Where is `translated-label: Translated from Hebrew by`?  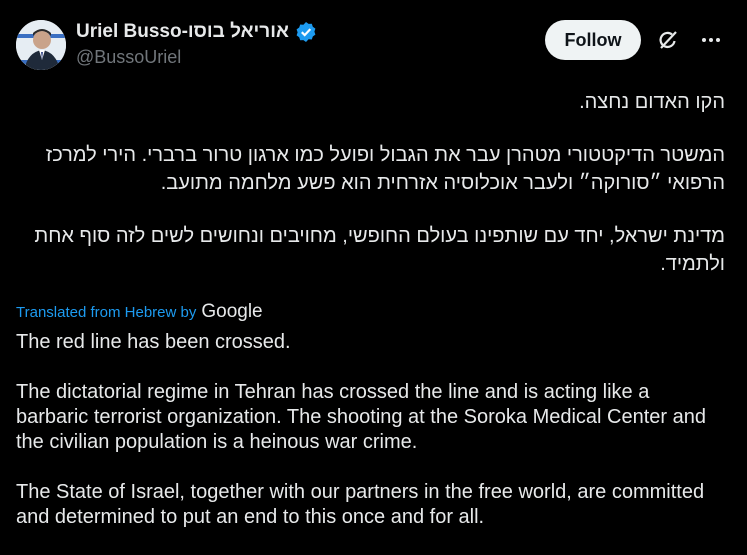
translated-label: Translated from Hebrew by is located at coordinates (106, 312).